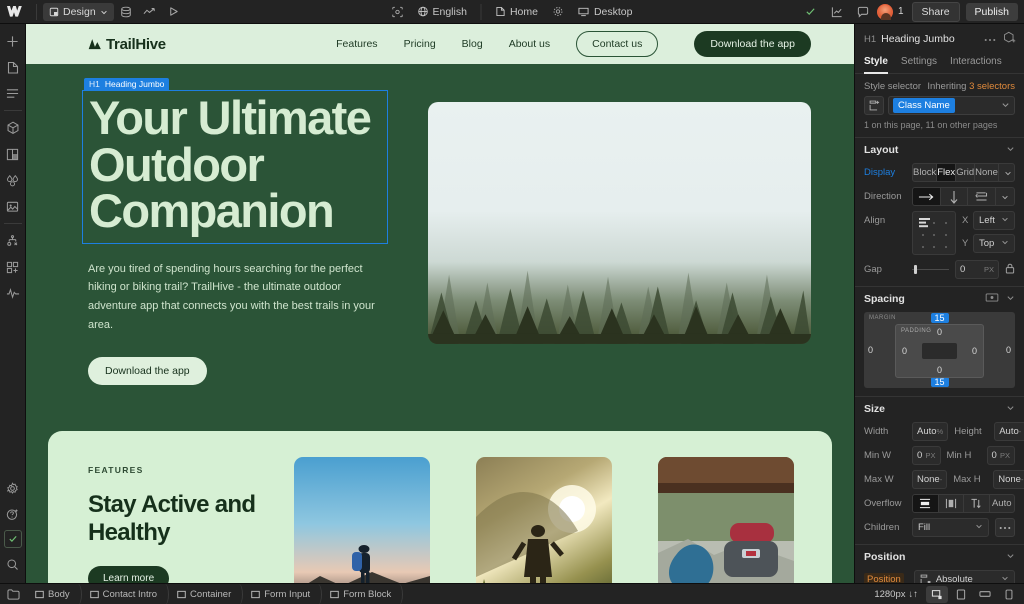  What do you see at coordinates (870, 350) in the screenshot?
I see `margin-left-value: 0` at bounding box center [870, 350].